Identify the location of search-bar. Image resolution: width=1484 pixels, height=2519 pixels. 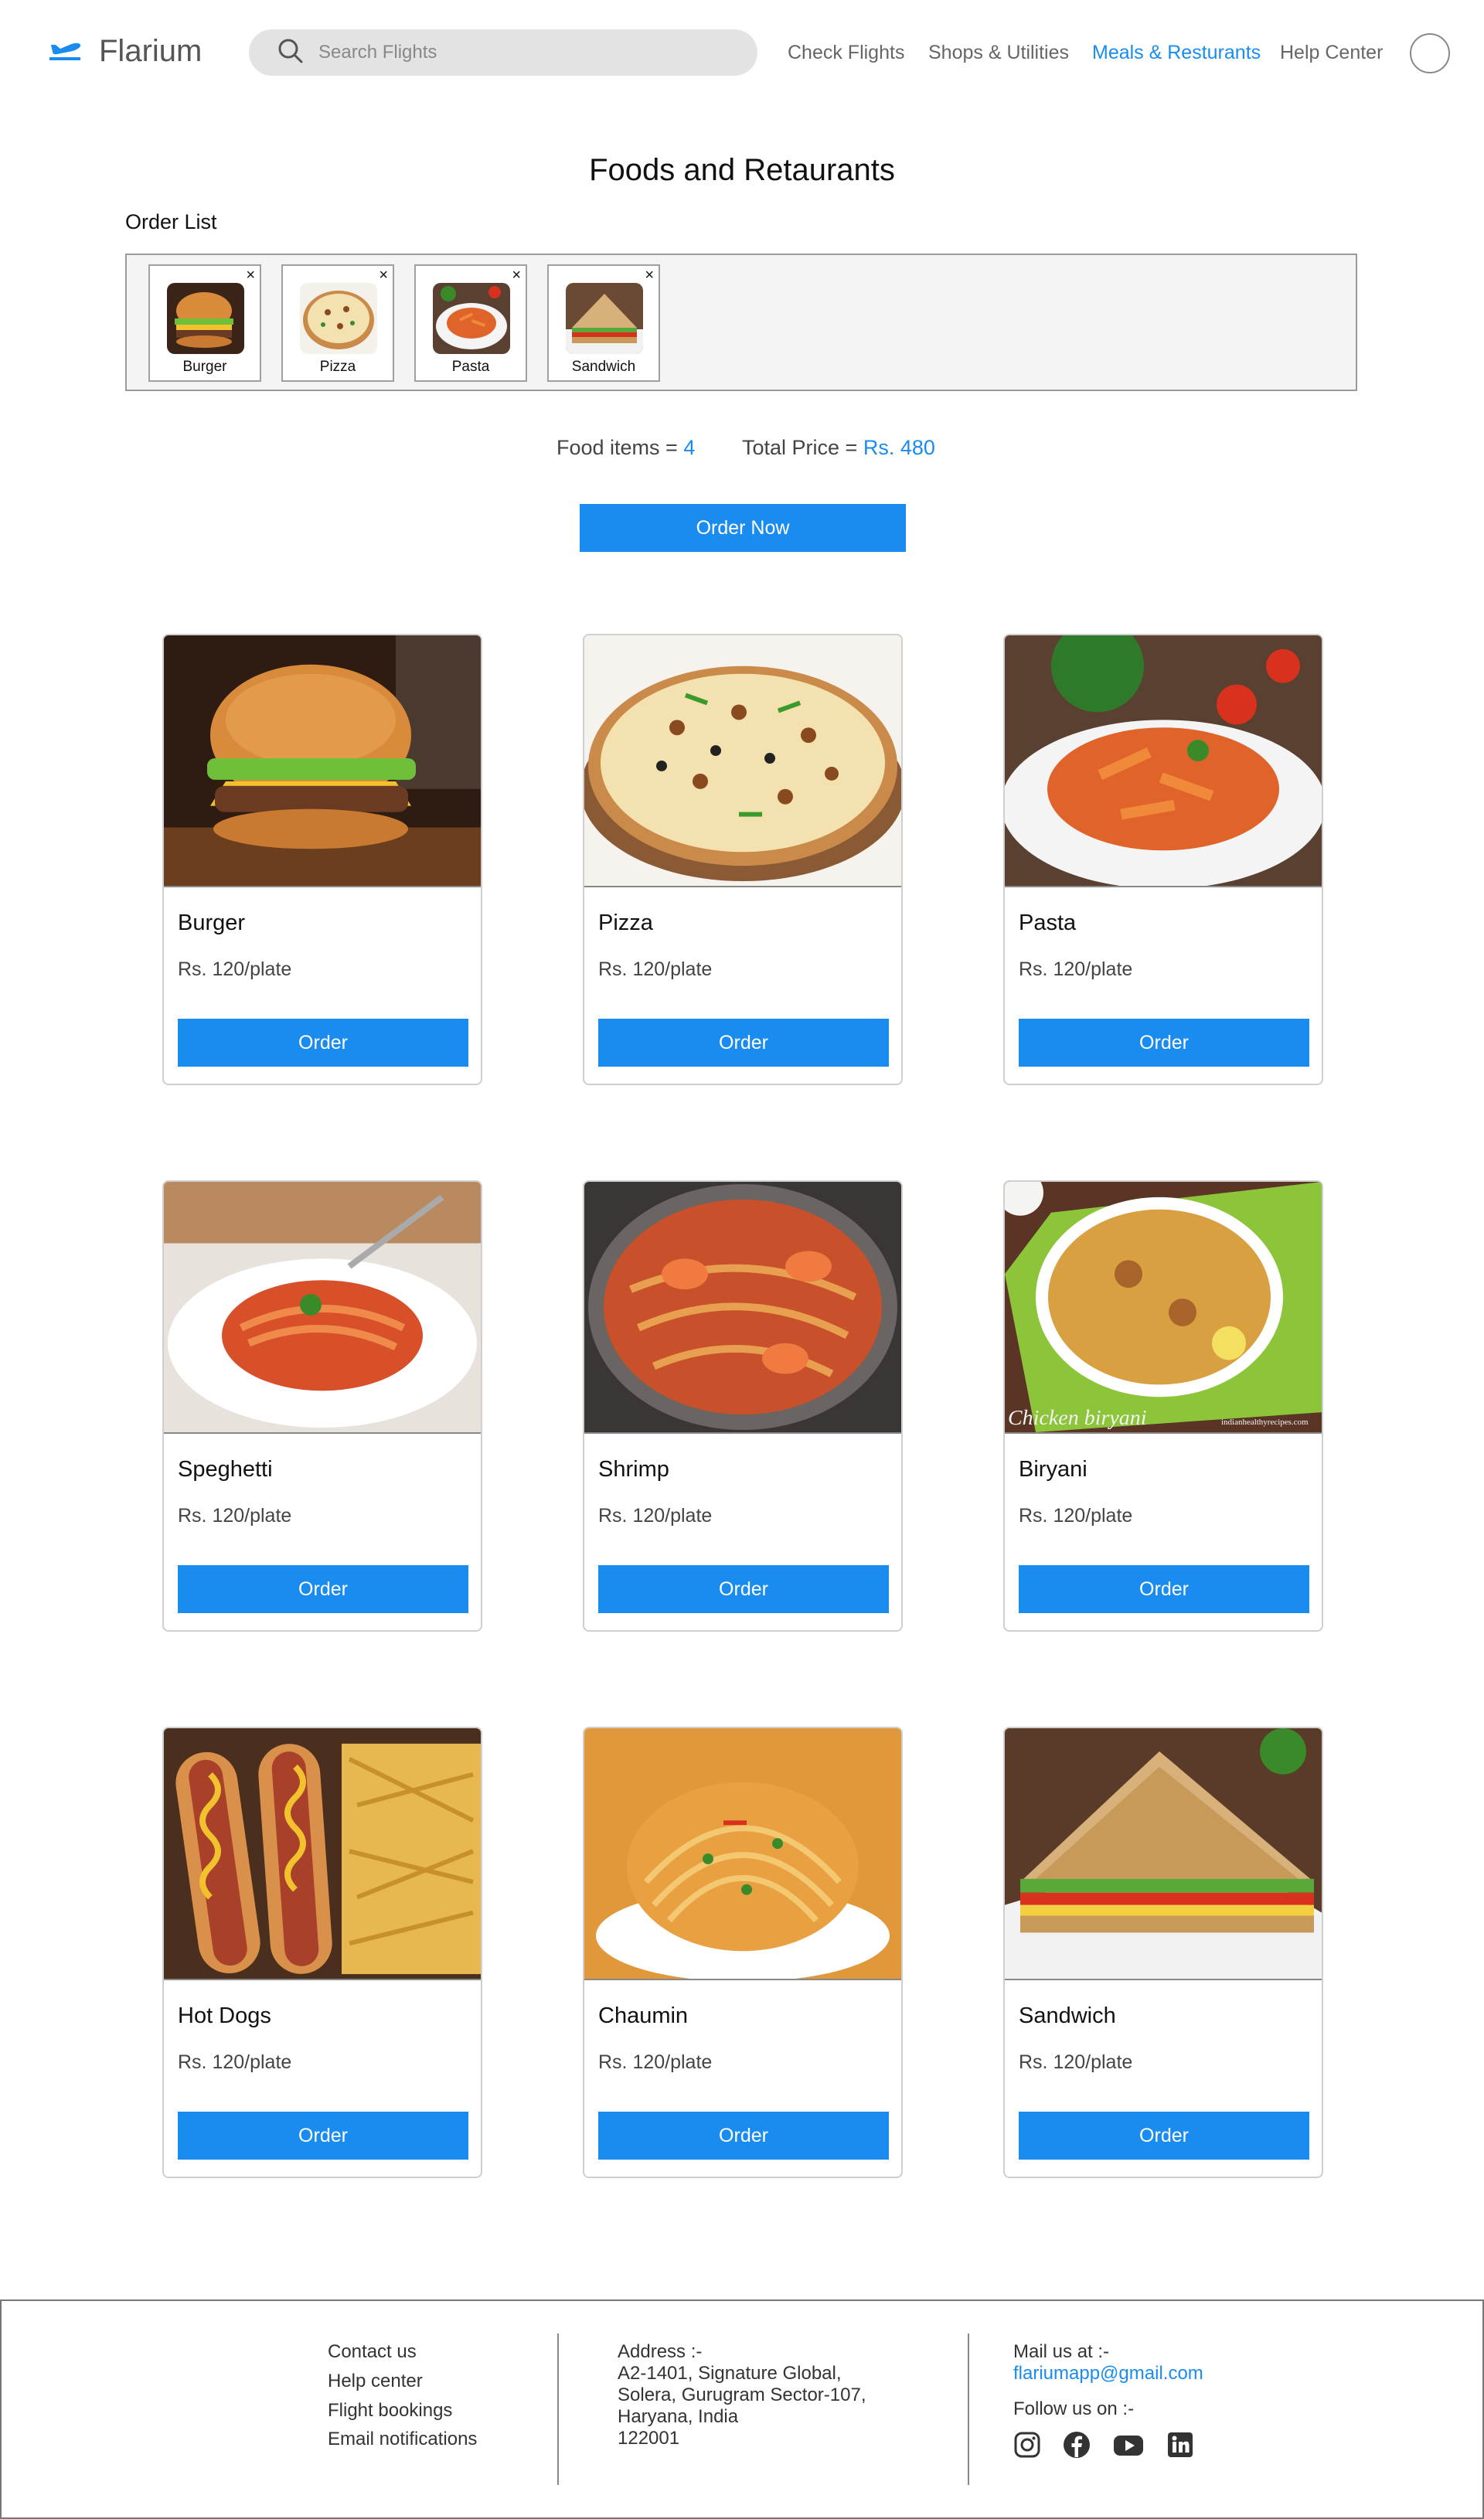
(503, 52).